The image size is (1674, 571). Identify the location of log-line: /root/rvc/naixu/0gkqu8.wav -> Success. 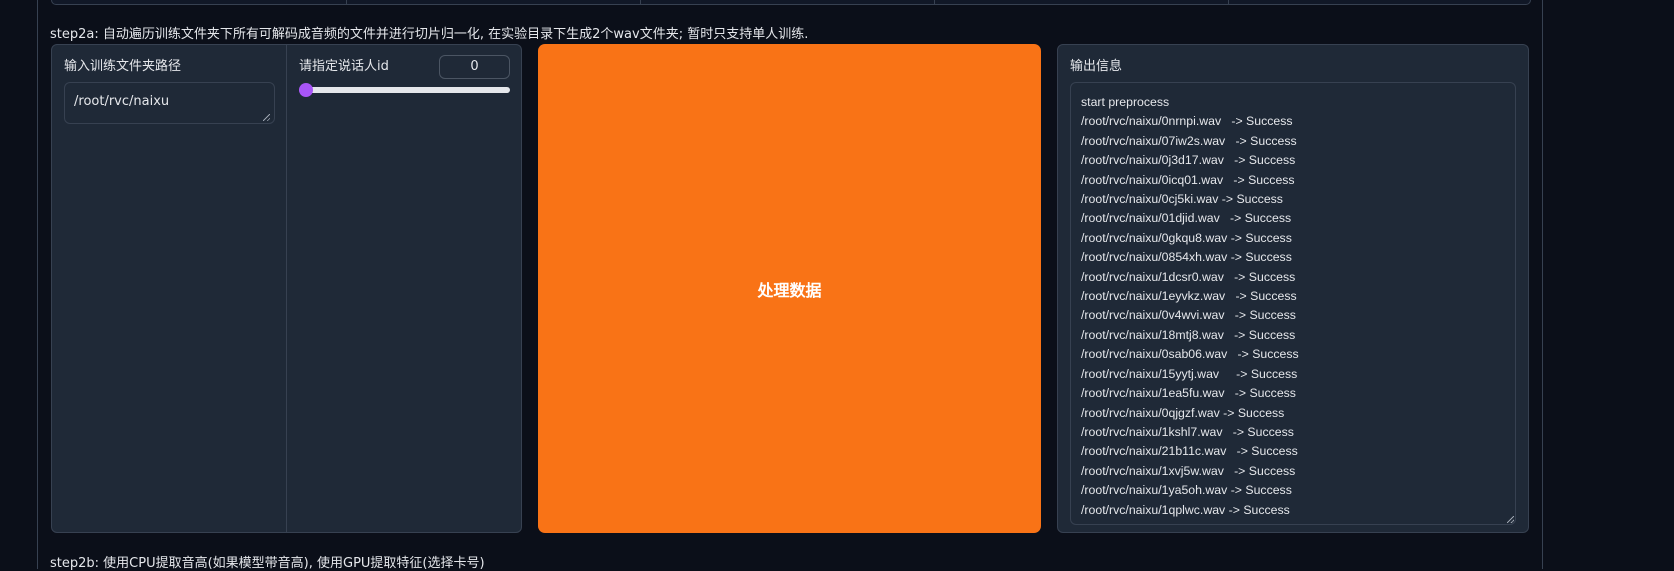
(1186, 237).